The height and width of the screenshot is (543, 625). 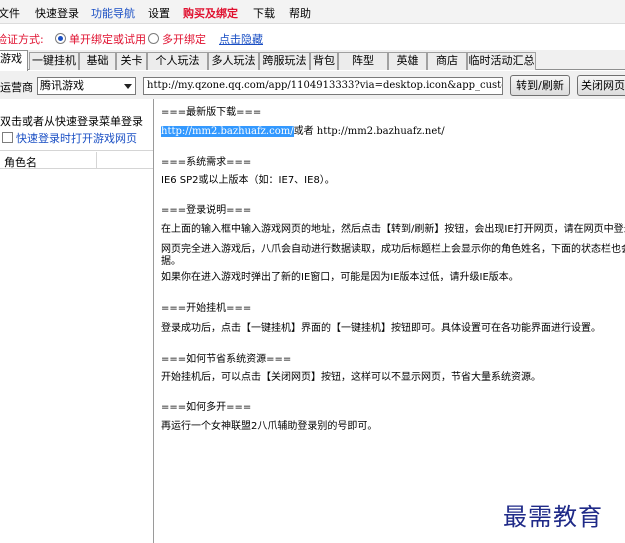 I want to click on close-page-button: 关闭网页, so click(x=601, y=85).